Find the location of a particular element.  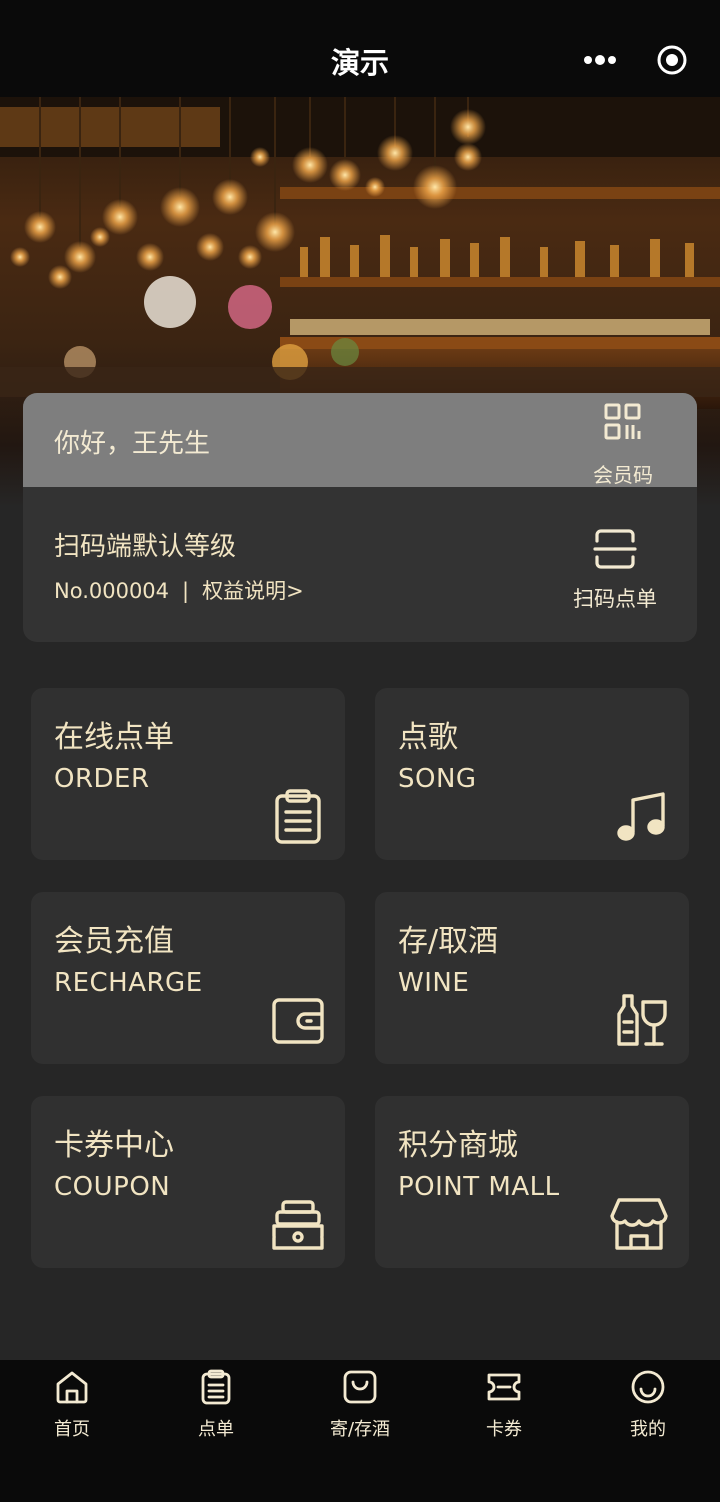

order-list-icon is located at coordinates (216, 1387).